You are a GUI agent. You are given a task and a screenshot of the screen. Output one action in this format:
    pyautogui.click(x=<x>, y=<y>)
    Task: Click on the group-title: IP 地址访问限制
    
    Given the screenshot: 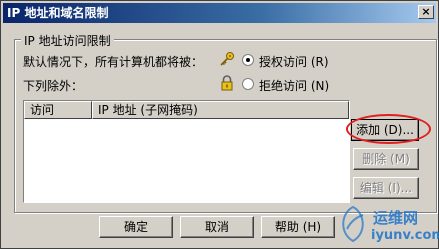 What is the action you would take?
    pyautogui.click(x=67, y=40)
    